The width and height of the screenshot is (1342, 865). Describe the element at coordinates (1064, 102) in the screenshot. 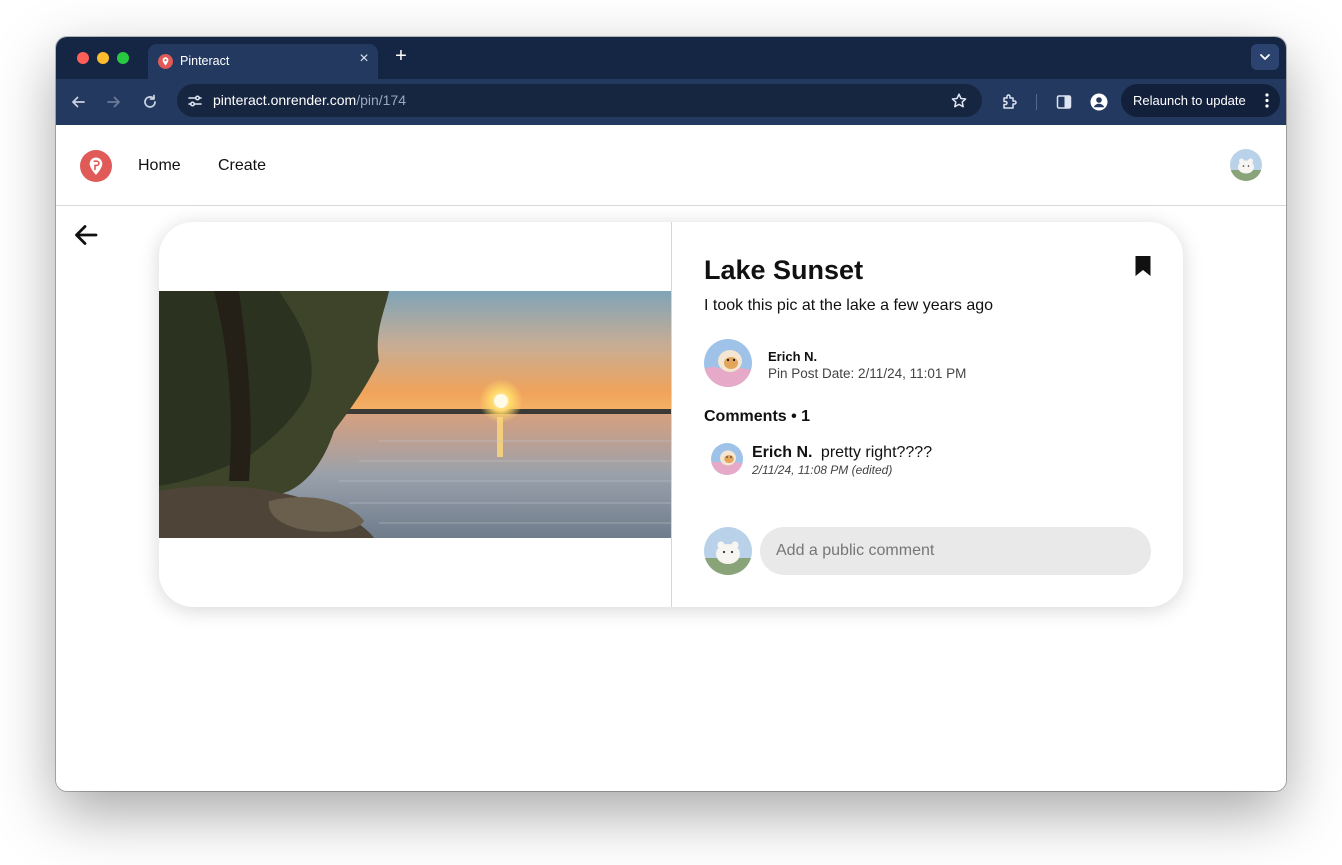

I see `side-panel-icon` at that location.